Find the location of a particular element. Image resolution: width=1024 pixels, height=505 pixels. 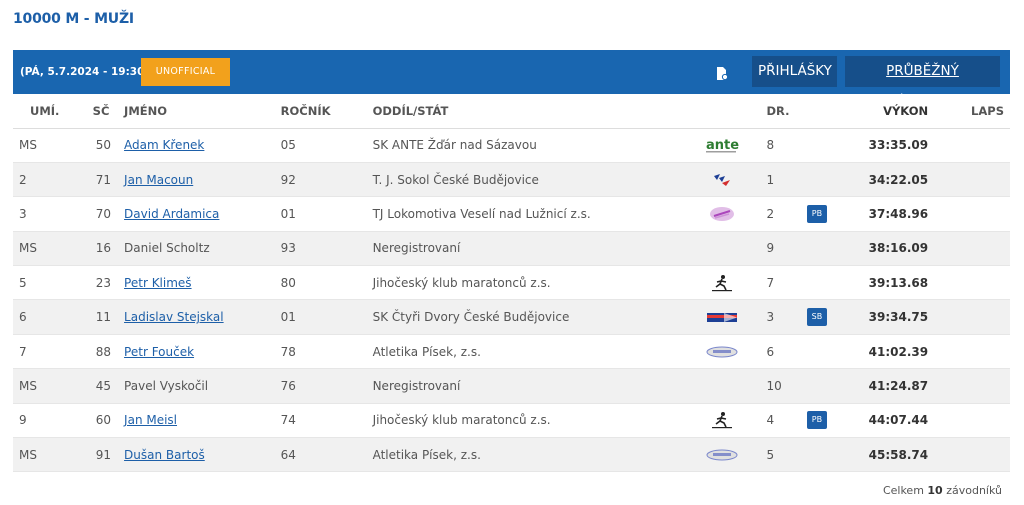

total-prefix: Celkem is located at coordinates (903, 490).